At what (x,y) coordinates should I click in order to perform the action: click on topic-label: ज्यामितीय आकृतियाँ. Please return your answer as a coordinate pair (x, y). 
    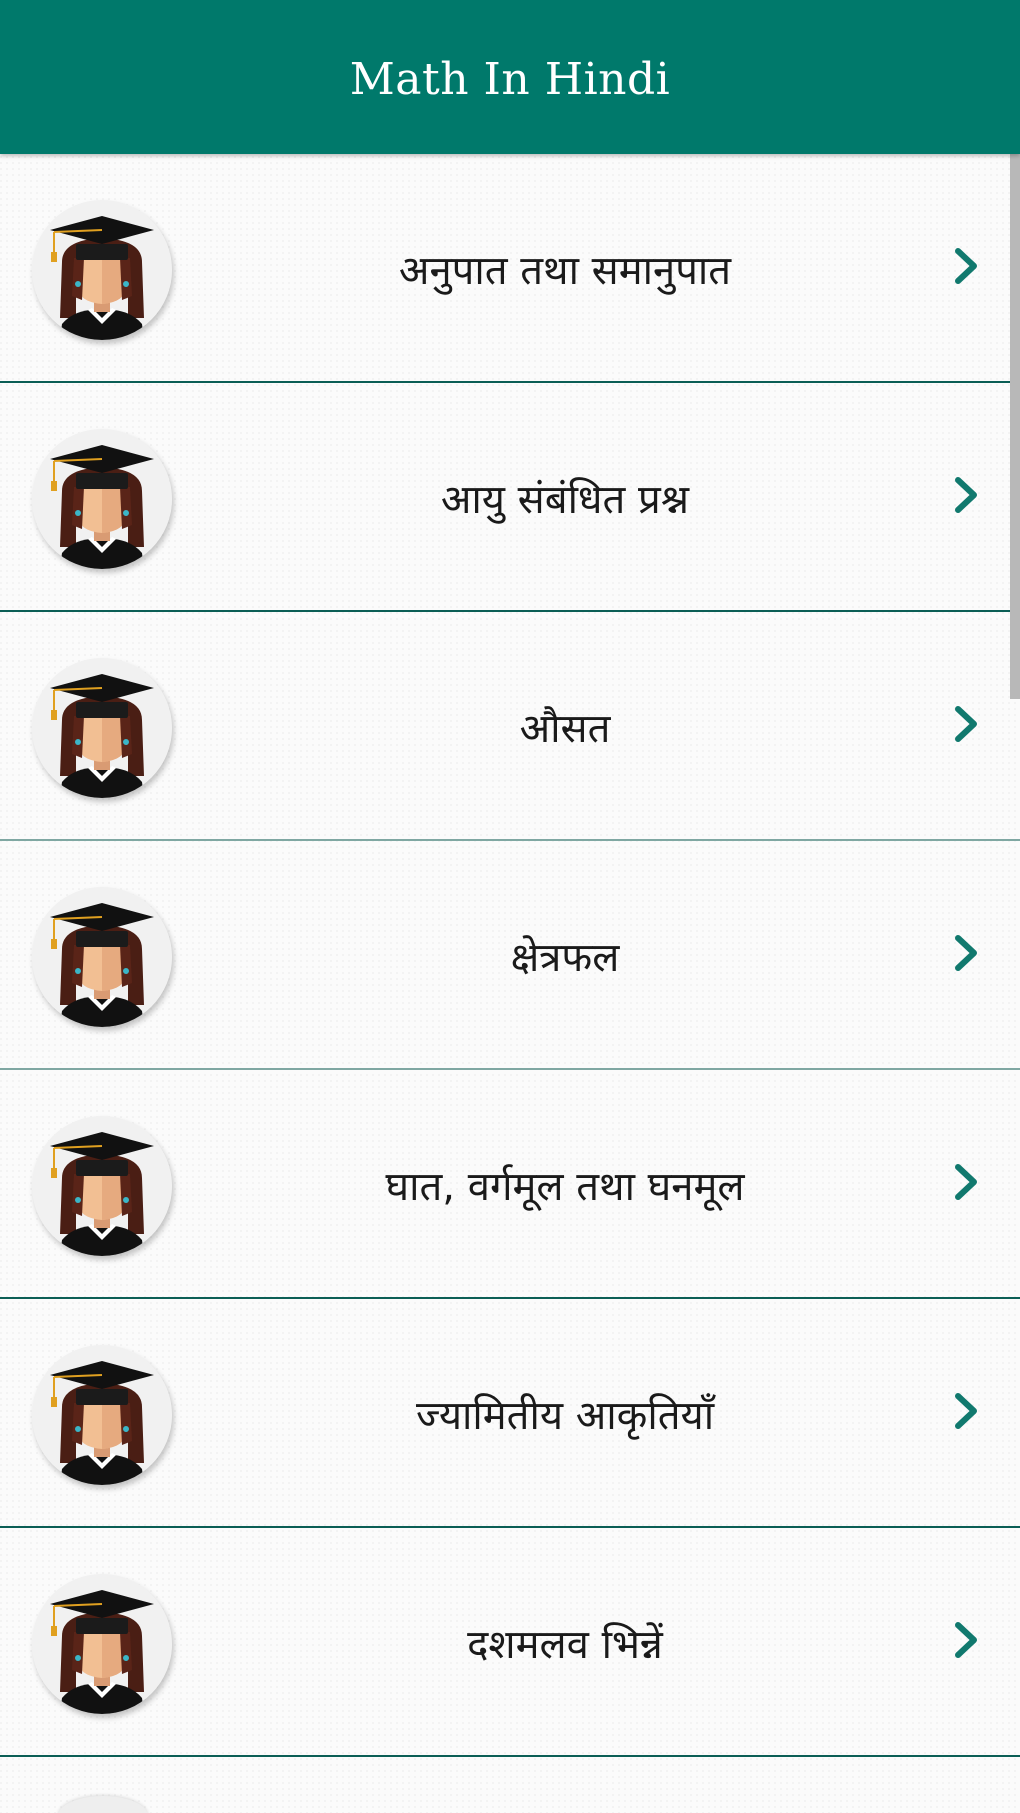
    Looking at the image, I should click on (565, 1416).